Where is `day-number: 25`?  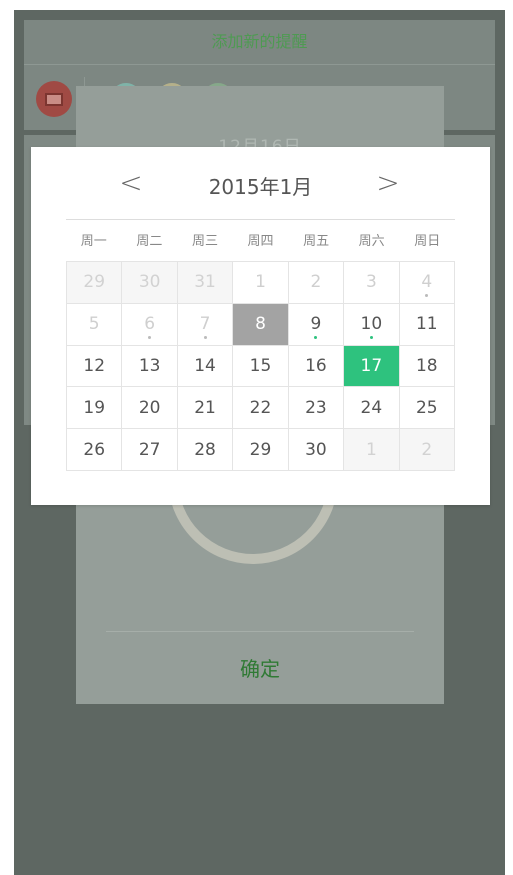
day-number: 25 is located at coordinates (426, 407).